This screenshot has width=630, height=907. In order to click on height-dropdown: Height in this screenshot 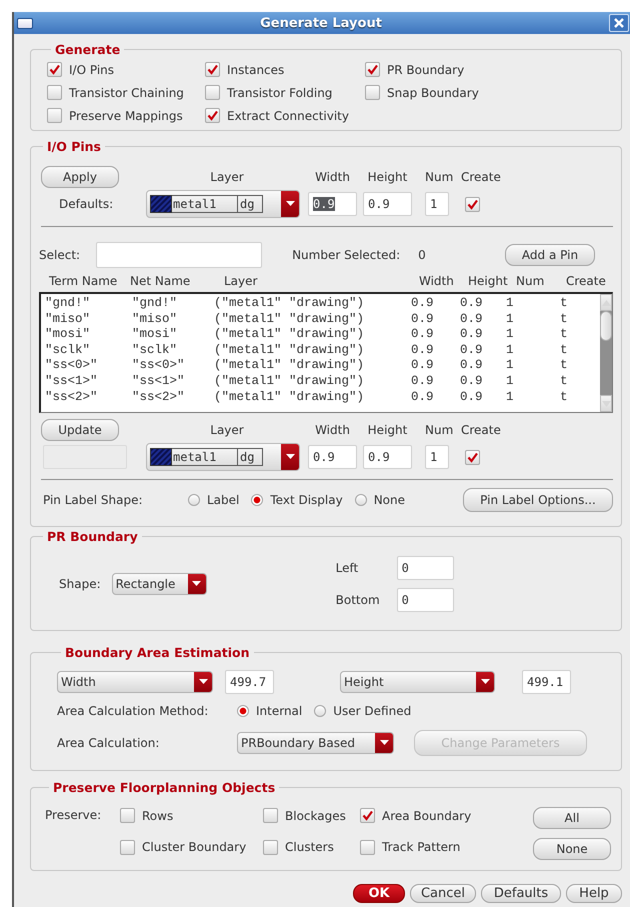, I will do `click(417, 682)`.